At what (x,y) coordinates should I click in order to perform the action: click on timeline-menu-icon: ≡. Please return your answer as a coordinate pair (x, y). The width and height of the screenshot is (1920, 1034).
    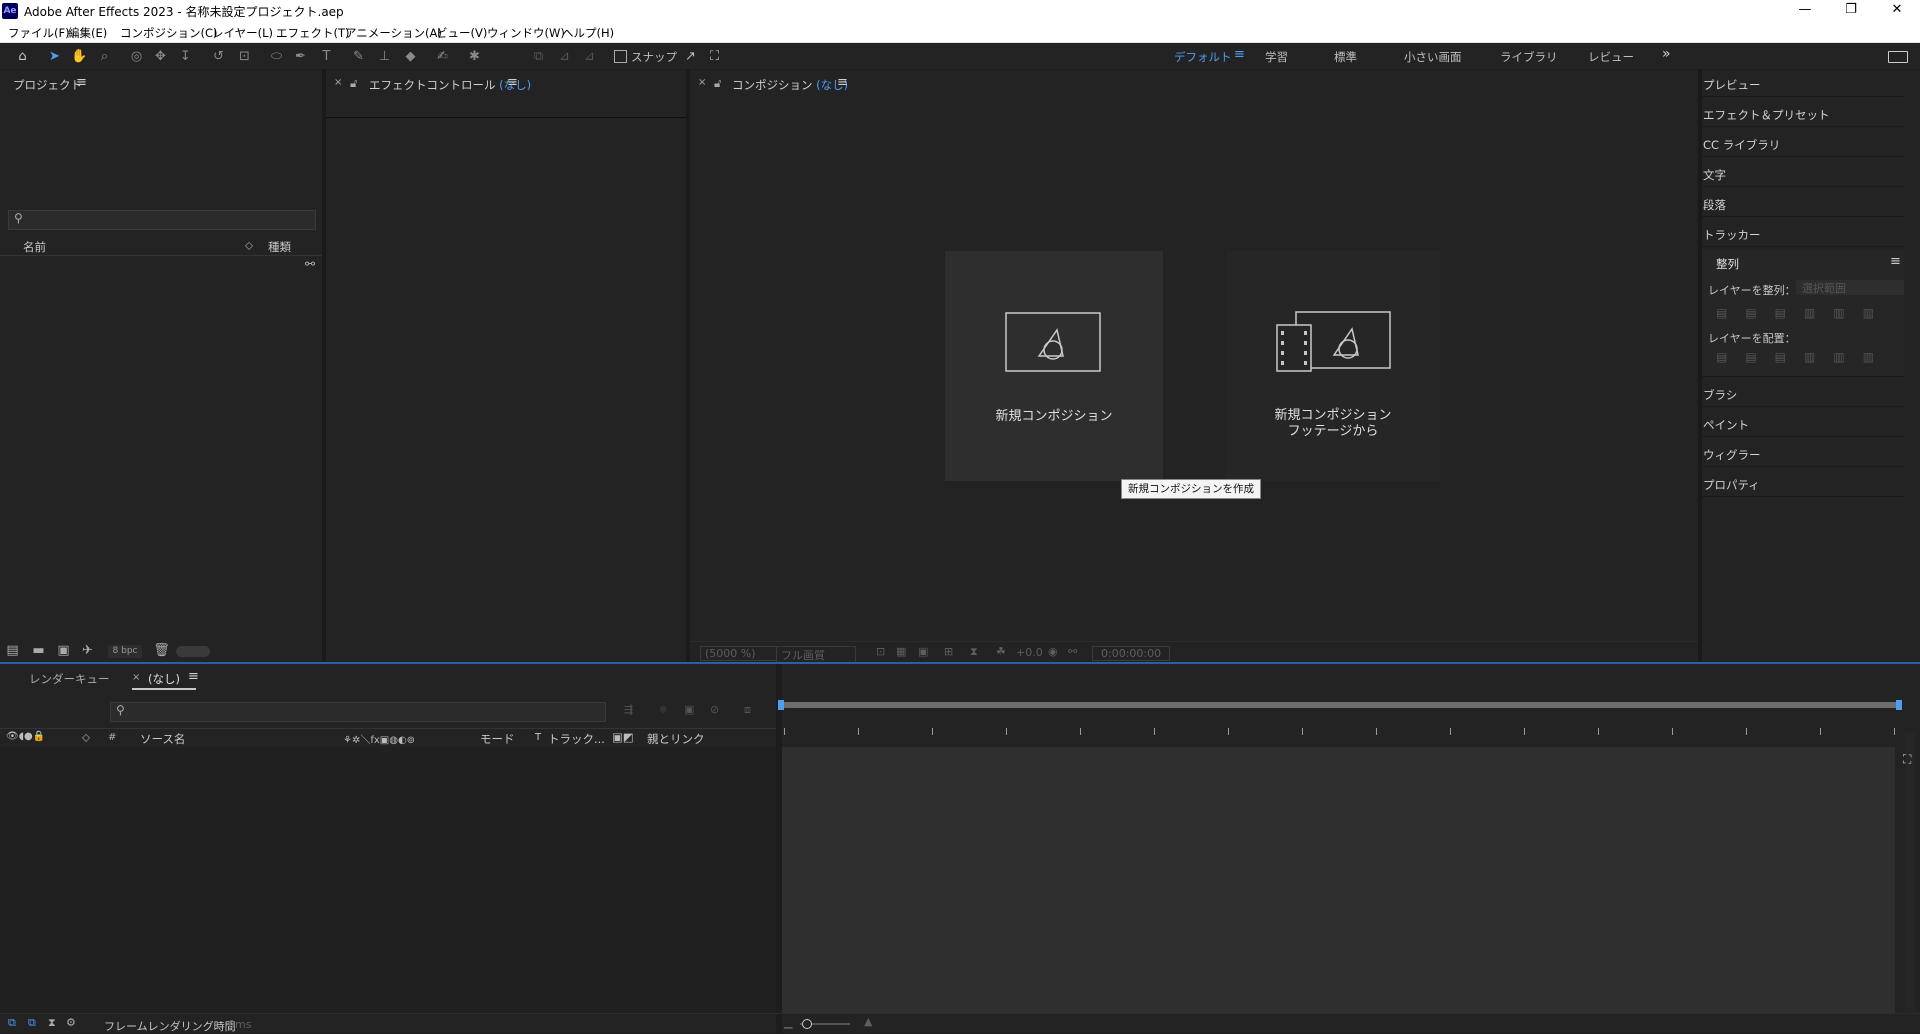
    Looking at the image, I should click on (193, 676).